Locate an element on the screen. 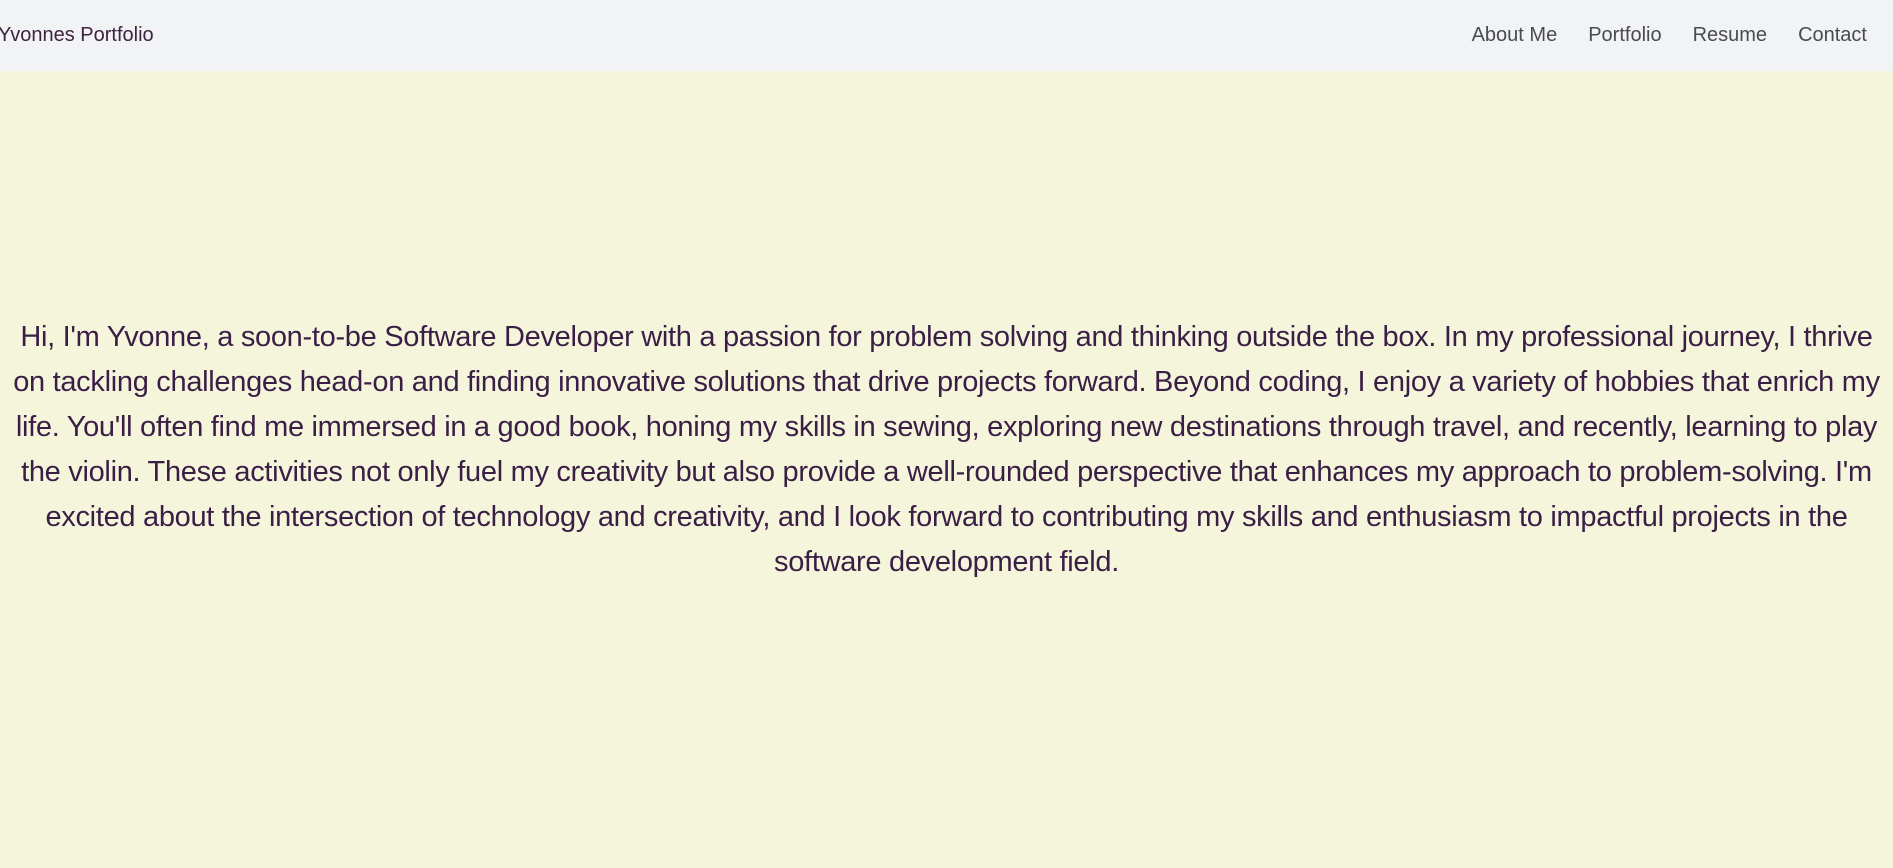 This screenshot has width=1893, height=868. nav-link-resume: Resume is located at coordinates (1730, 35).